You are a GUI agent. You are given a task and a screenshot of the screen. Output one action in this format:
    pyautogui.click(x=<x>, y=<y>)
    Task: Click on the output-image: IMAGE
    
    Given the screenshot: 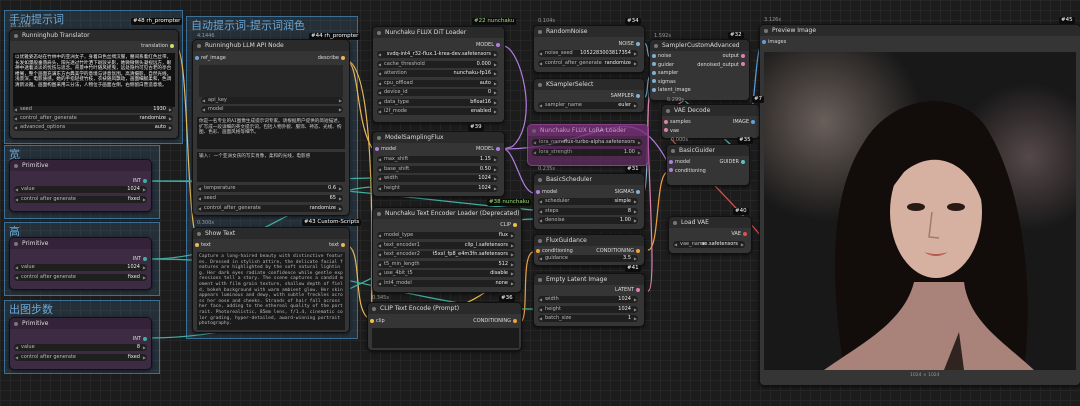 What is the action you would take?
    pyautogui.click(x=745, y=122)
    